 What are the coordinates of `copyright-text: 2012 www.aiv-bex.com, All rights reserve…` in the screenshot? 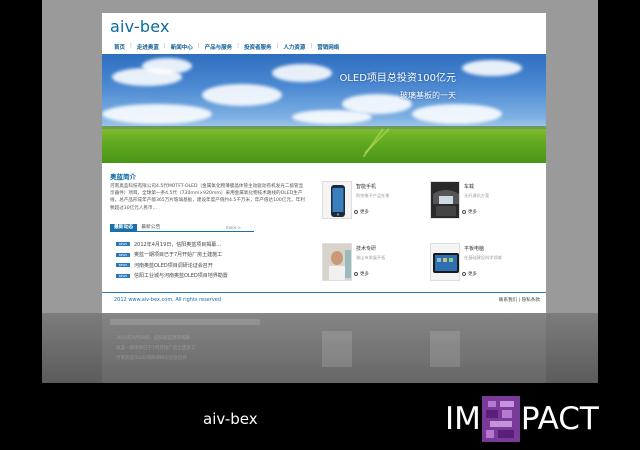 It's located at (168, 300).